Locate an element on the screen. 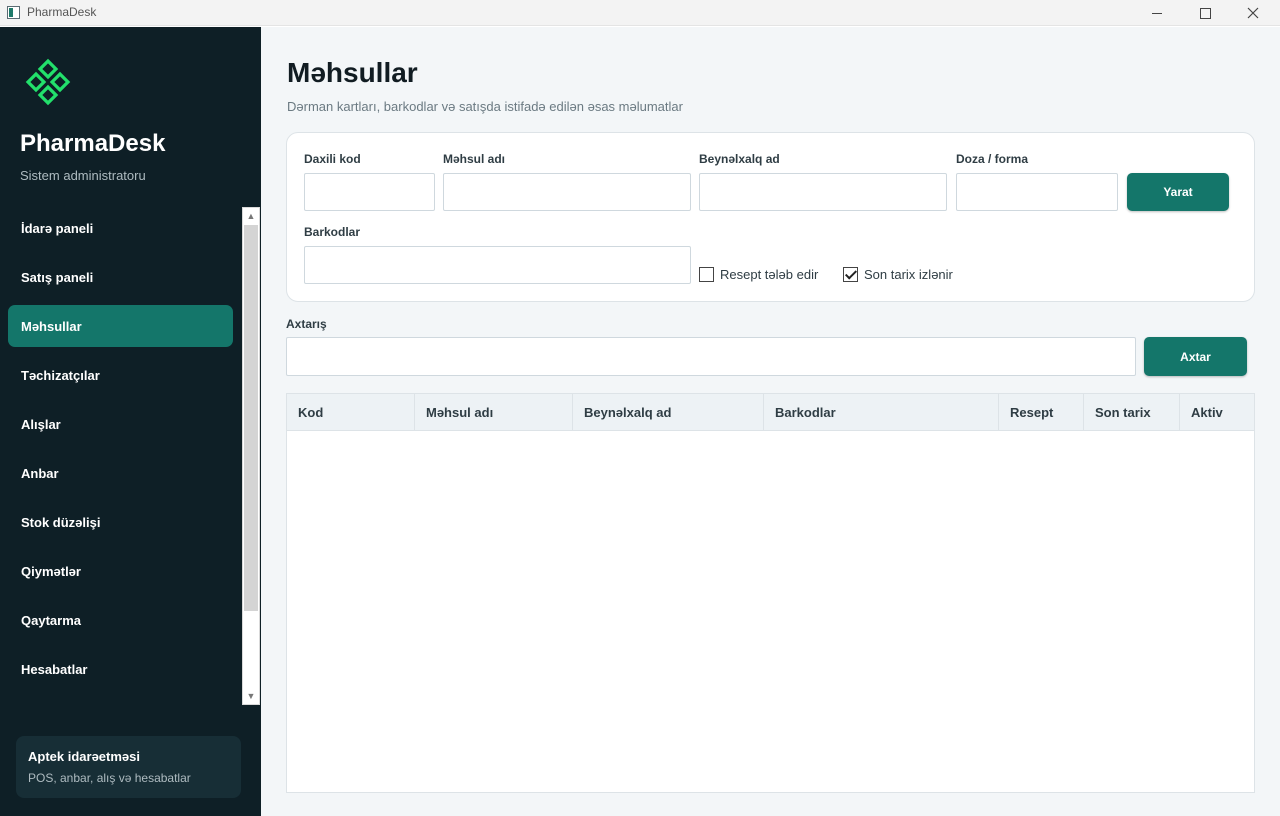 Image resolution: width=1280 pixels, height=816 pixels. scrollbar-thumb is located at coordinates (251, 418).